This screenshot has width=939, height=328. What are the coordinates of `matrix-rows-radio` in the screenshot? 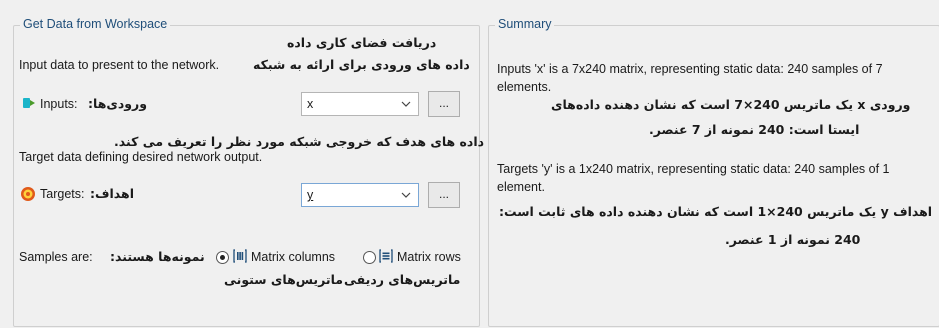 It's located at (369, 257).